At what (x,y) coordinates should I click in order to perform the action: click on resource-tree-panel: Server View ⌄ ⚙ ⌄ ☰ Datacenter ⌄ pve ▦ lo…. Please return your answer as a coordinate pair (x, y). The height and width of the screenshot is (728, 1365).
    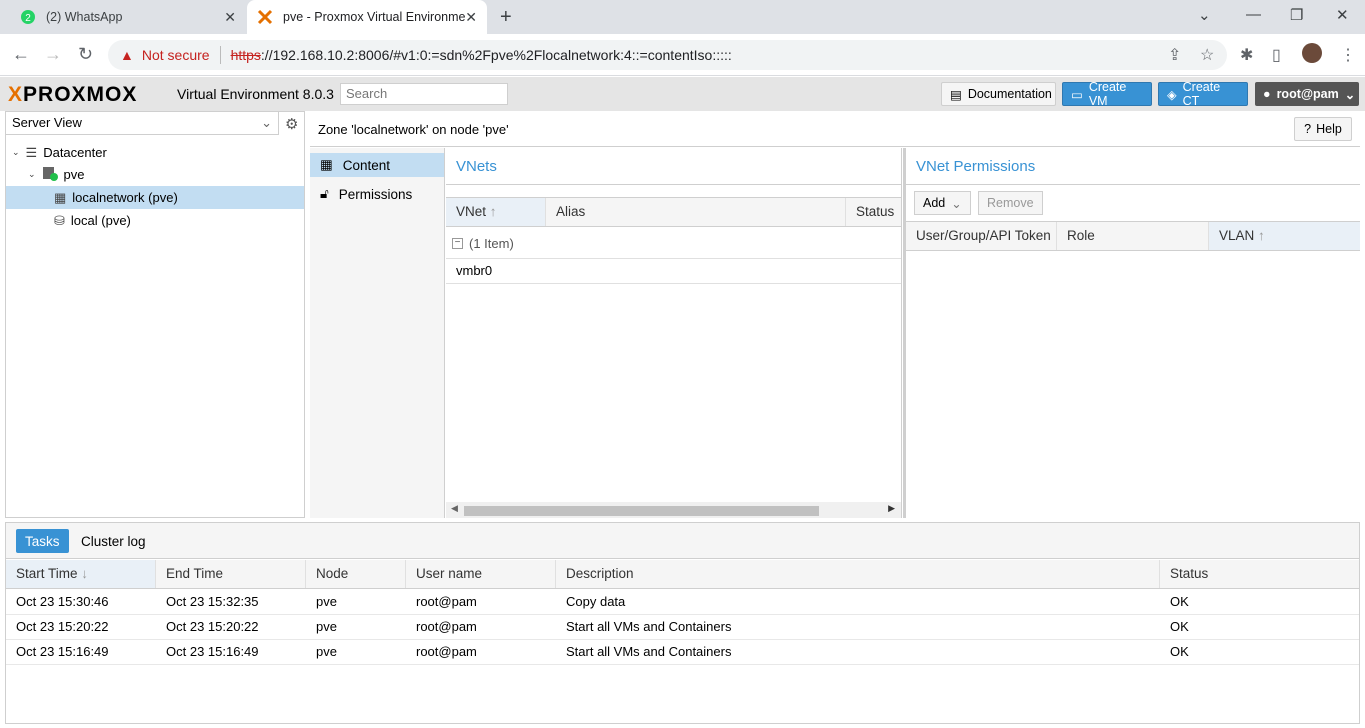
    Looking at the image, I should click on (155, 314).